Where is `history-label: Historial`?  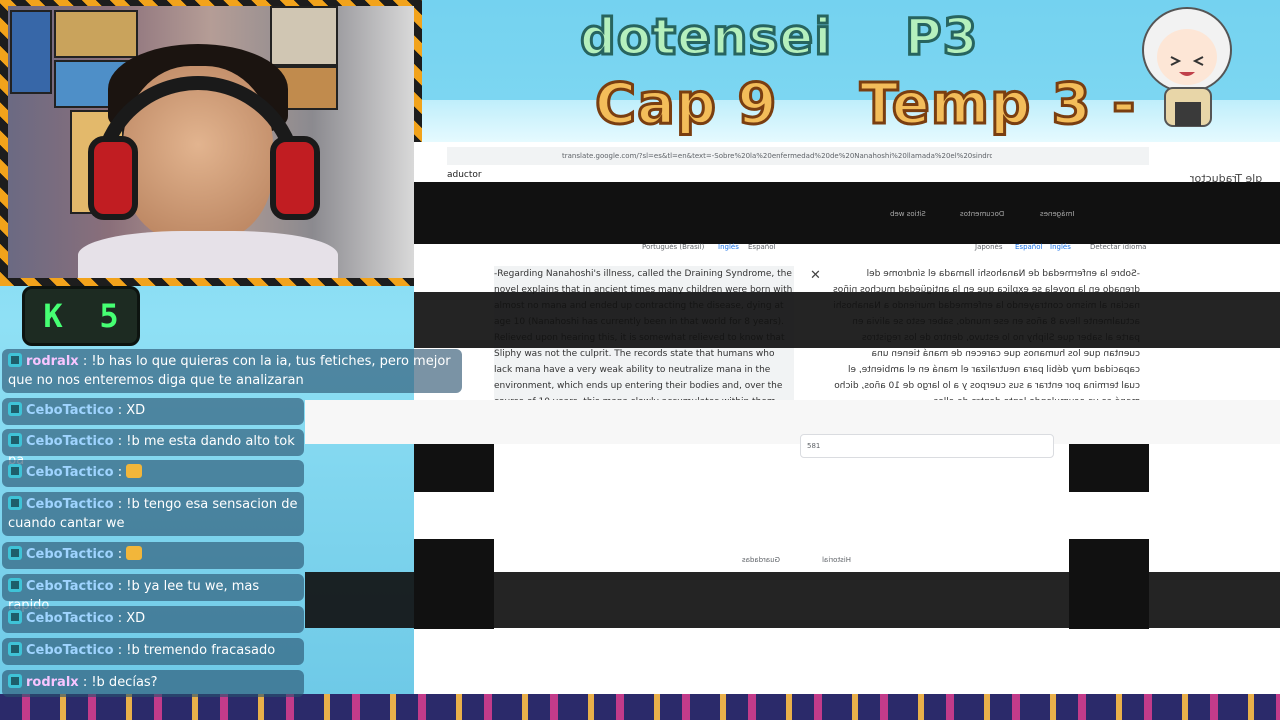
history-label: Historial is located at coordinates (836, 560).